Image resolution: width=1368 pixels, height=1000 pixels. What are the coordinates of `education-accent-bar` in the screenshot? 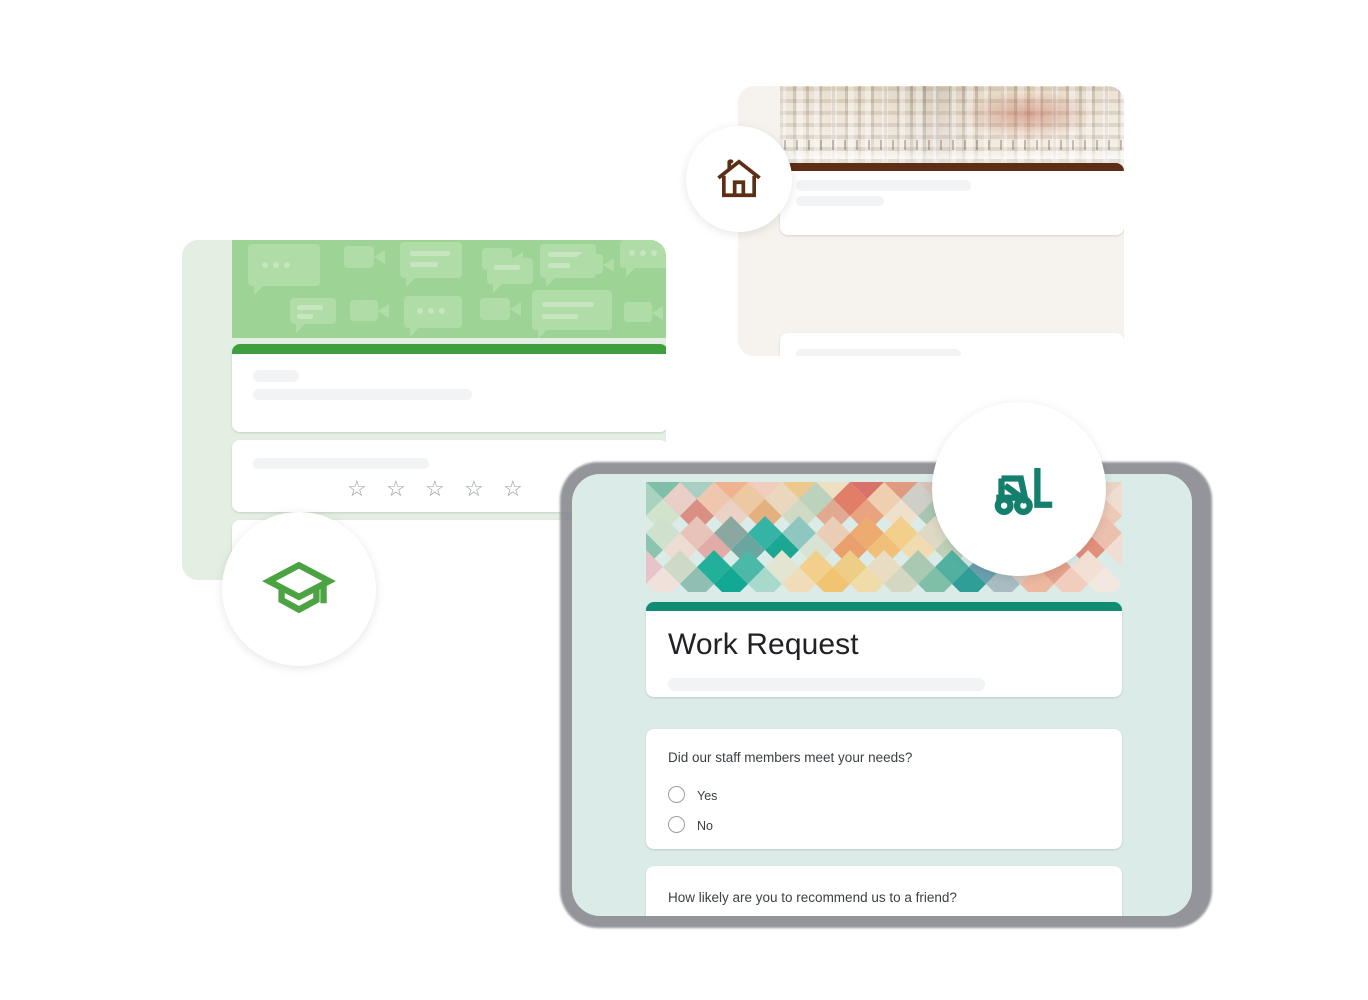 It's located at (449, 349).